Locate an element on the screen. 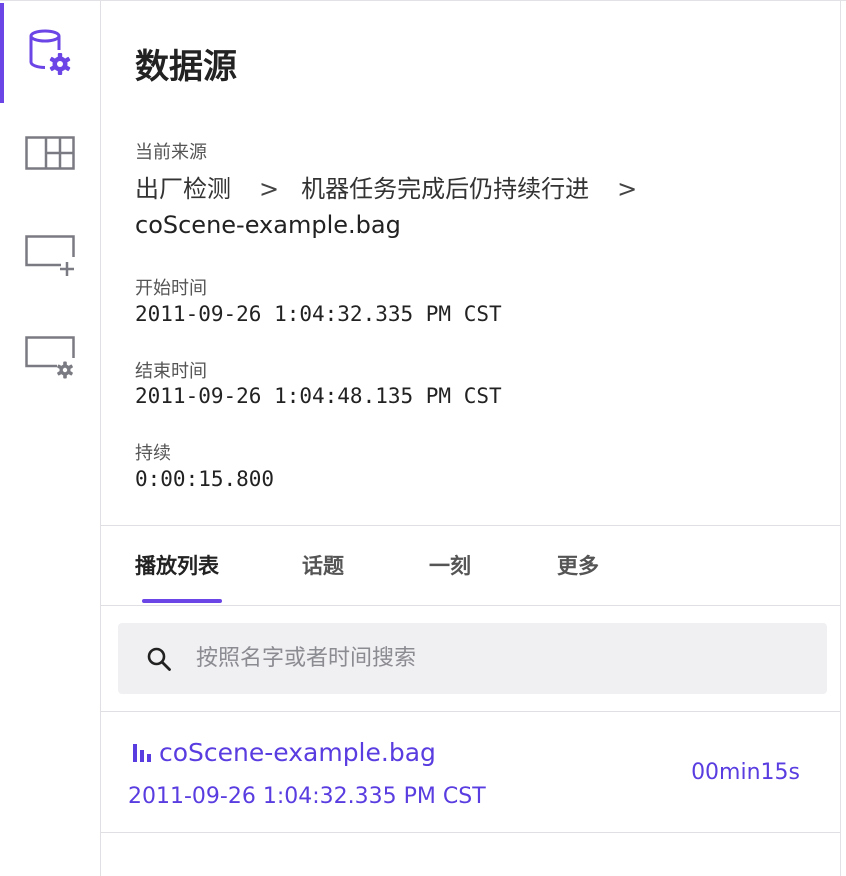 Image resolution: width=846 pixels, height=876 pixels. rail-item-layouts is located at coordinates (50, 153).